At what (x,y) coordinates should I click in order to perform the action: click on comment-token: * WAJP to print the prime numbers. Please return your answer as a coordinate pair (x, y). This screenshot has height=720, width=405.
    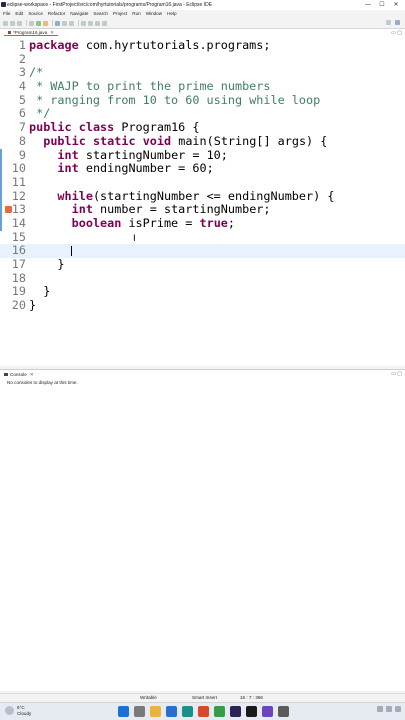
    Looking at the image, I should click on (150, 86).